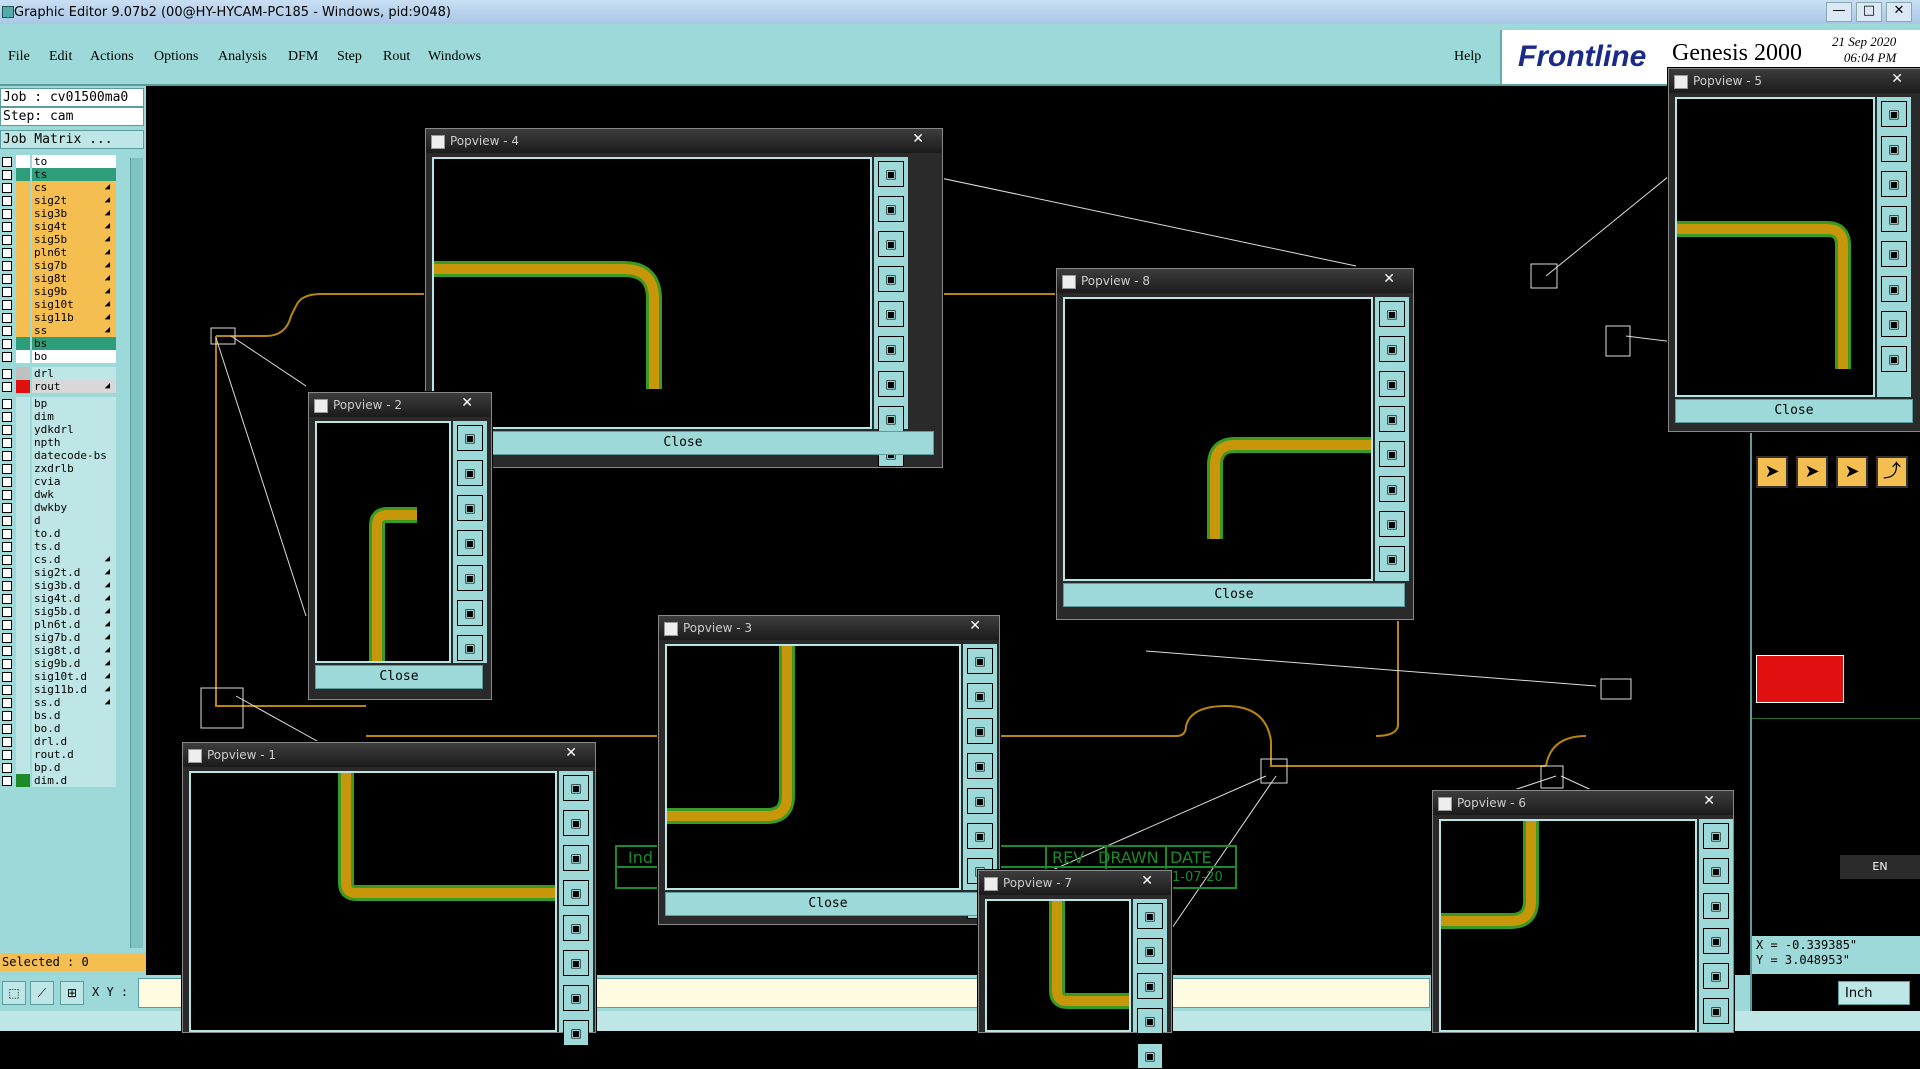  I want to click on menu-step: Step, so click(349, 57).